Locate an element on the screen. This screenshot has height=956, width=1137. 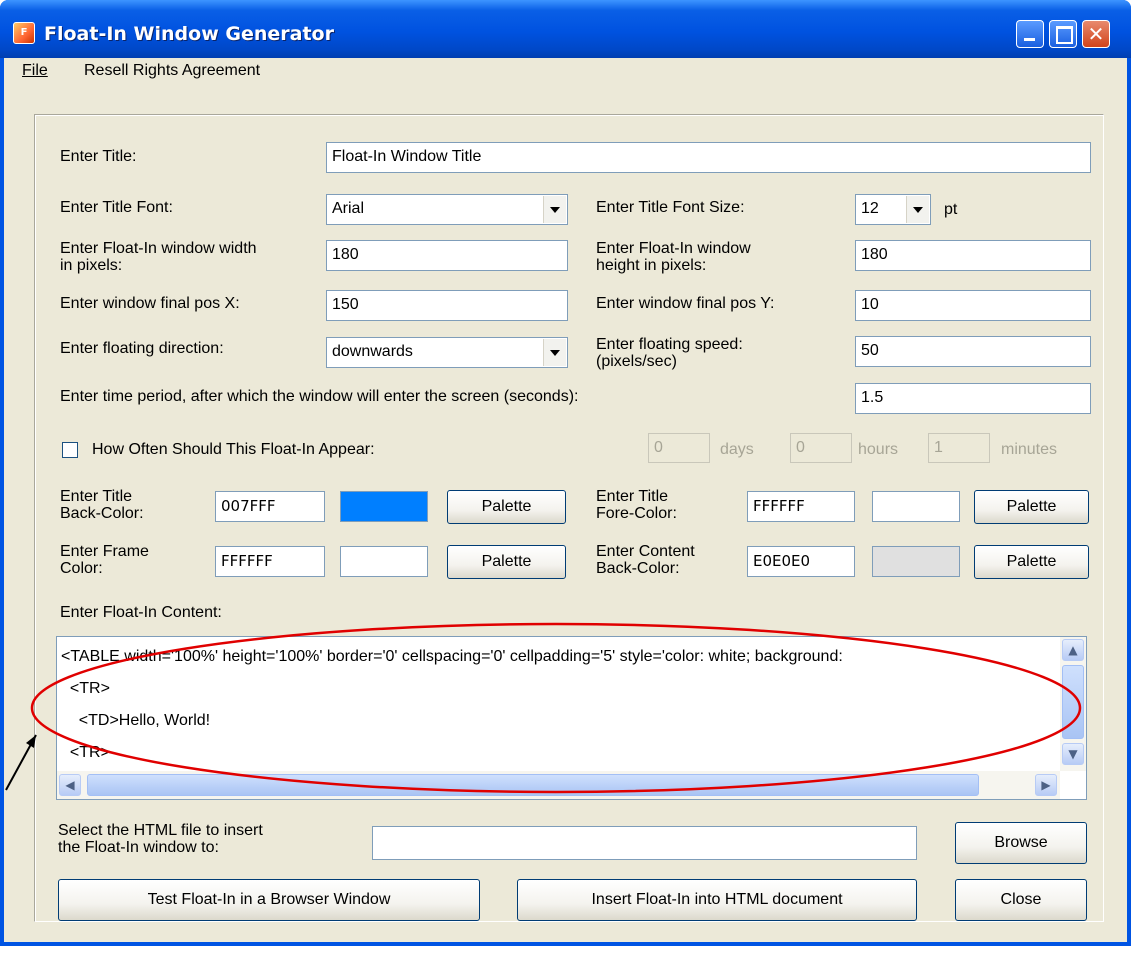
width-input: 180 is located at coordinates (447, 255).